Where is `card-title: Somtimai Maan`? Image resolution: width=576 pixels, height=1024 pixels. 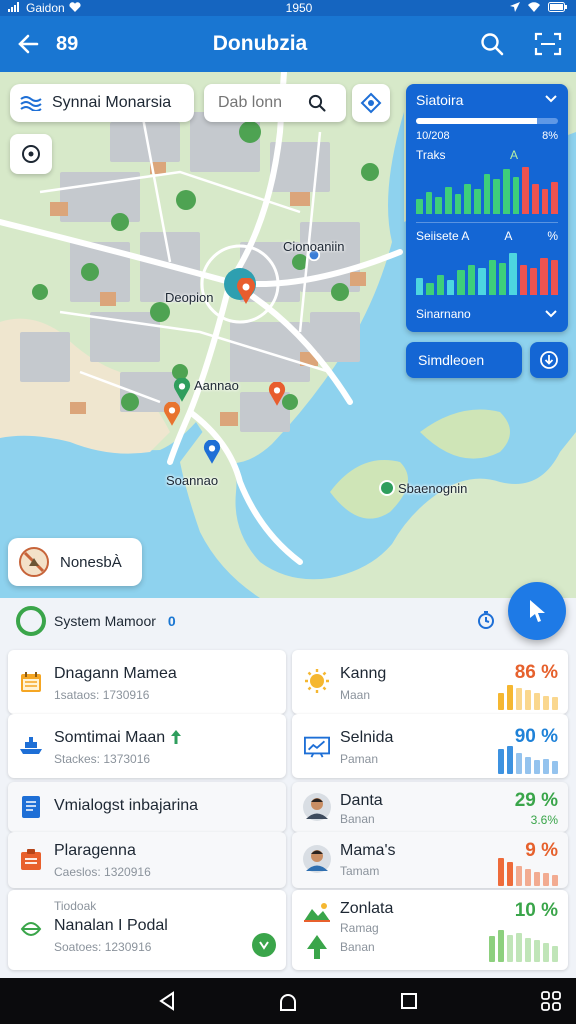
card-title: Somtimai Maan is located at coordinates (110, 737).